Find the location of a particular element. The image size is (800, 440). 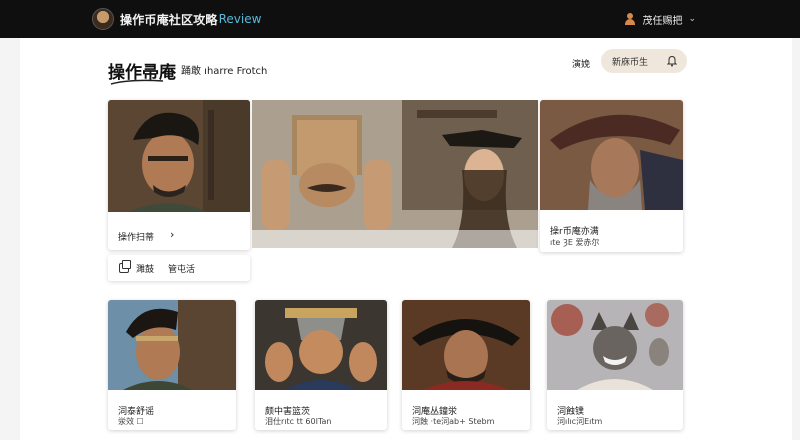

subnav-label: 踊敢 ıharre Frotch is located at coordinates (224, 69).